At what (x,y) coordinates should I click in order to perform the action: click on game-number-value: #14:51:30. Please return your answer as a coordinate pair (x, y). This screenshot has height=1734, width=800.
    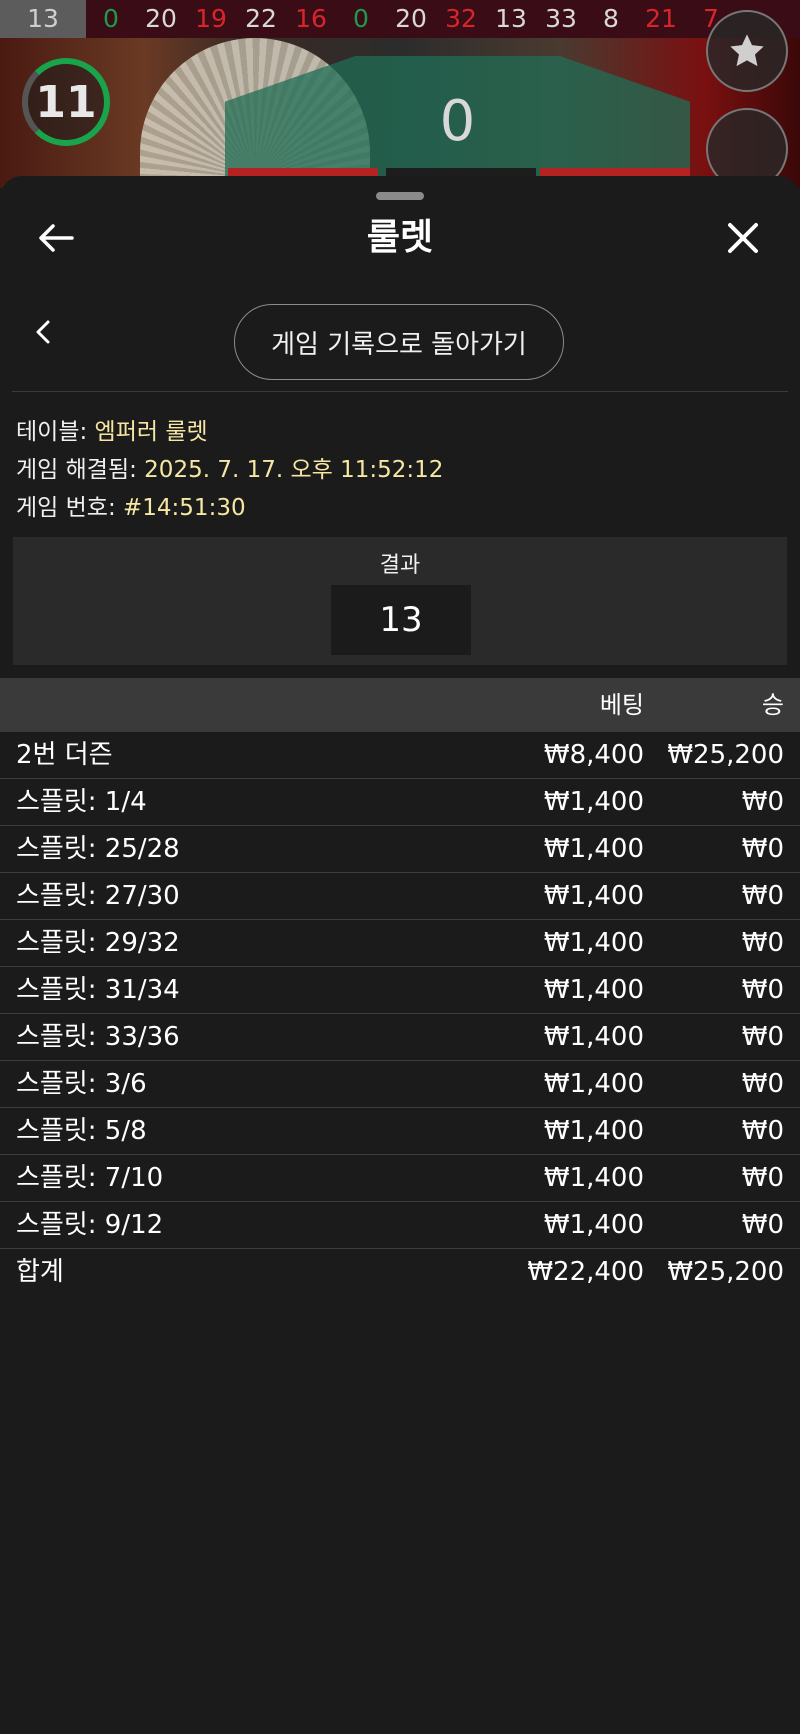
    Looking at the image, I should click on (184, 508).